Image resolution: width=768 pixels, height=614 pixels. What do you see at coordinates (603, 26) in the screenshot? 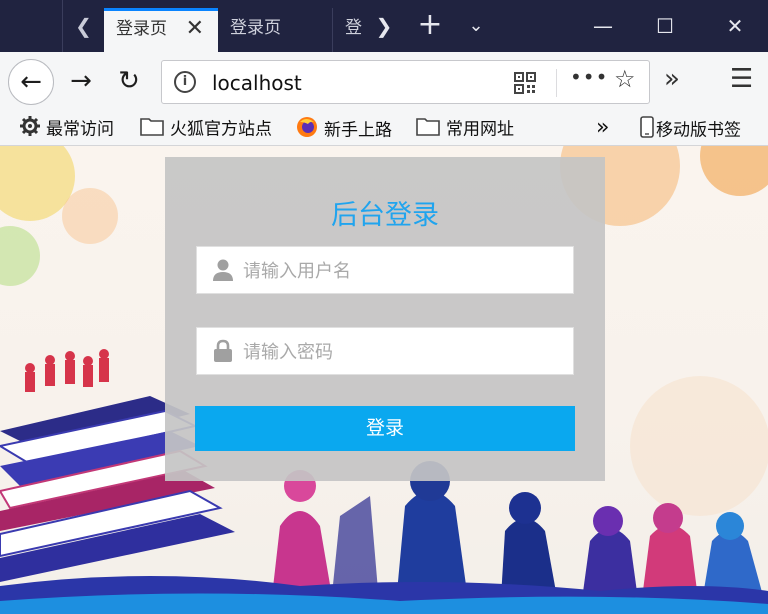
I see `window-minimize-button: —` at bounding box center [603, 26].